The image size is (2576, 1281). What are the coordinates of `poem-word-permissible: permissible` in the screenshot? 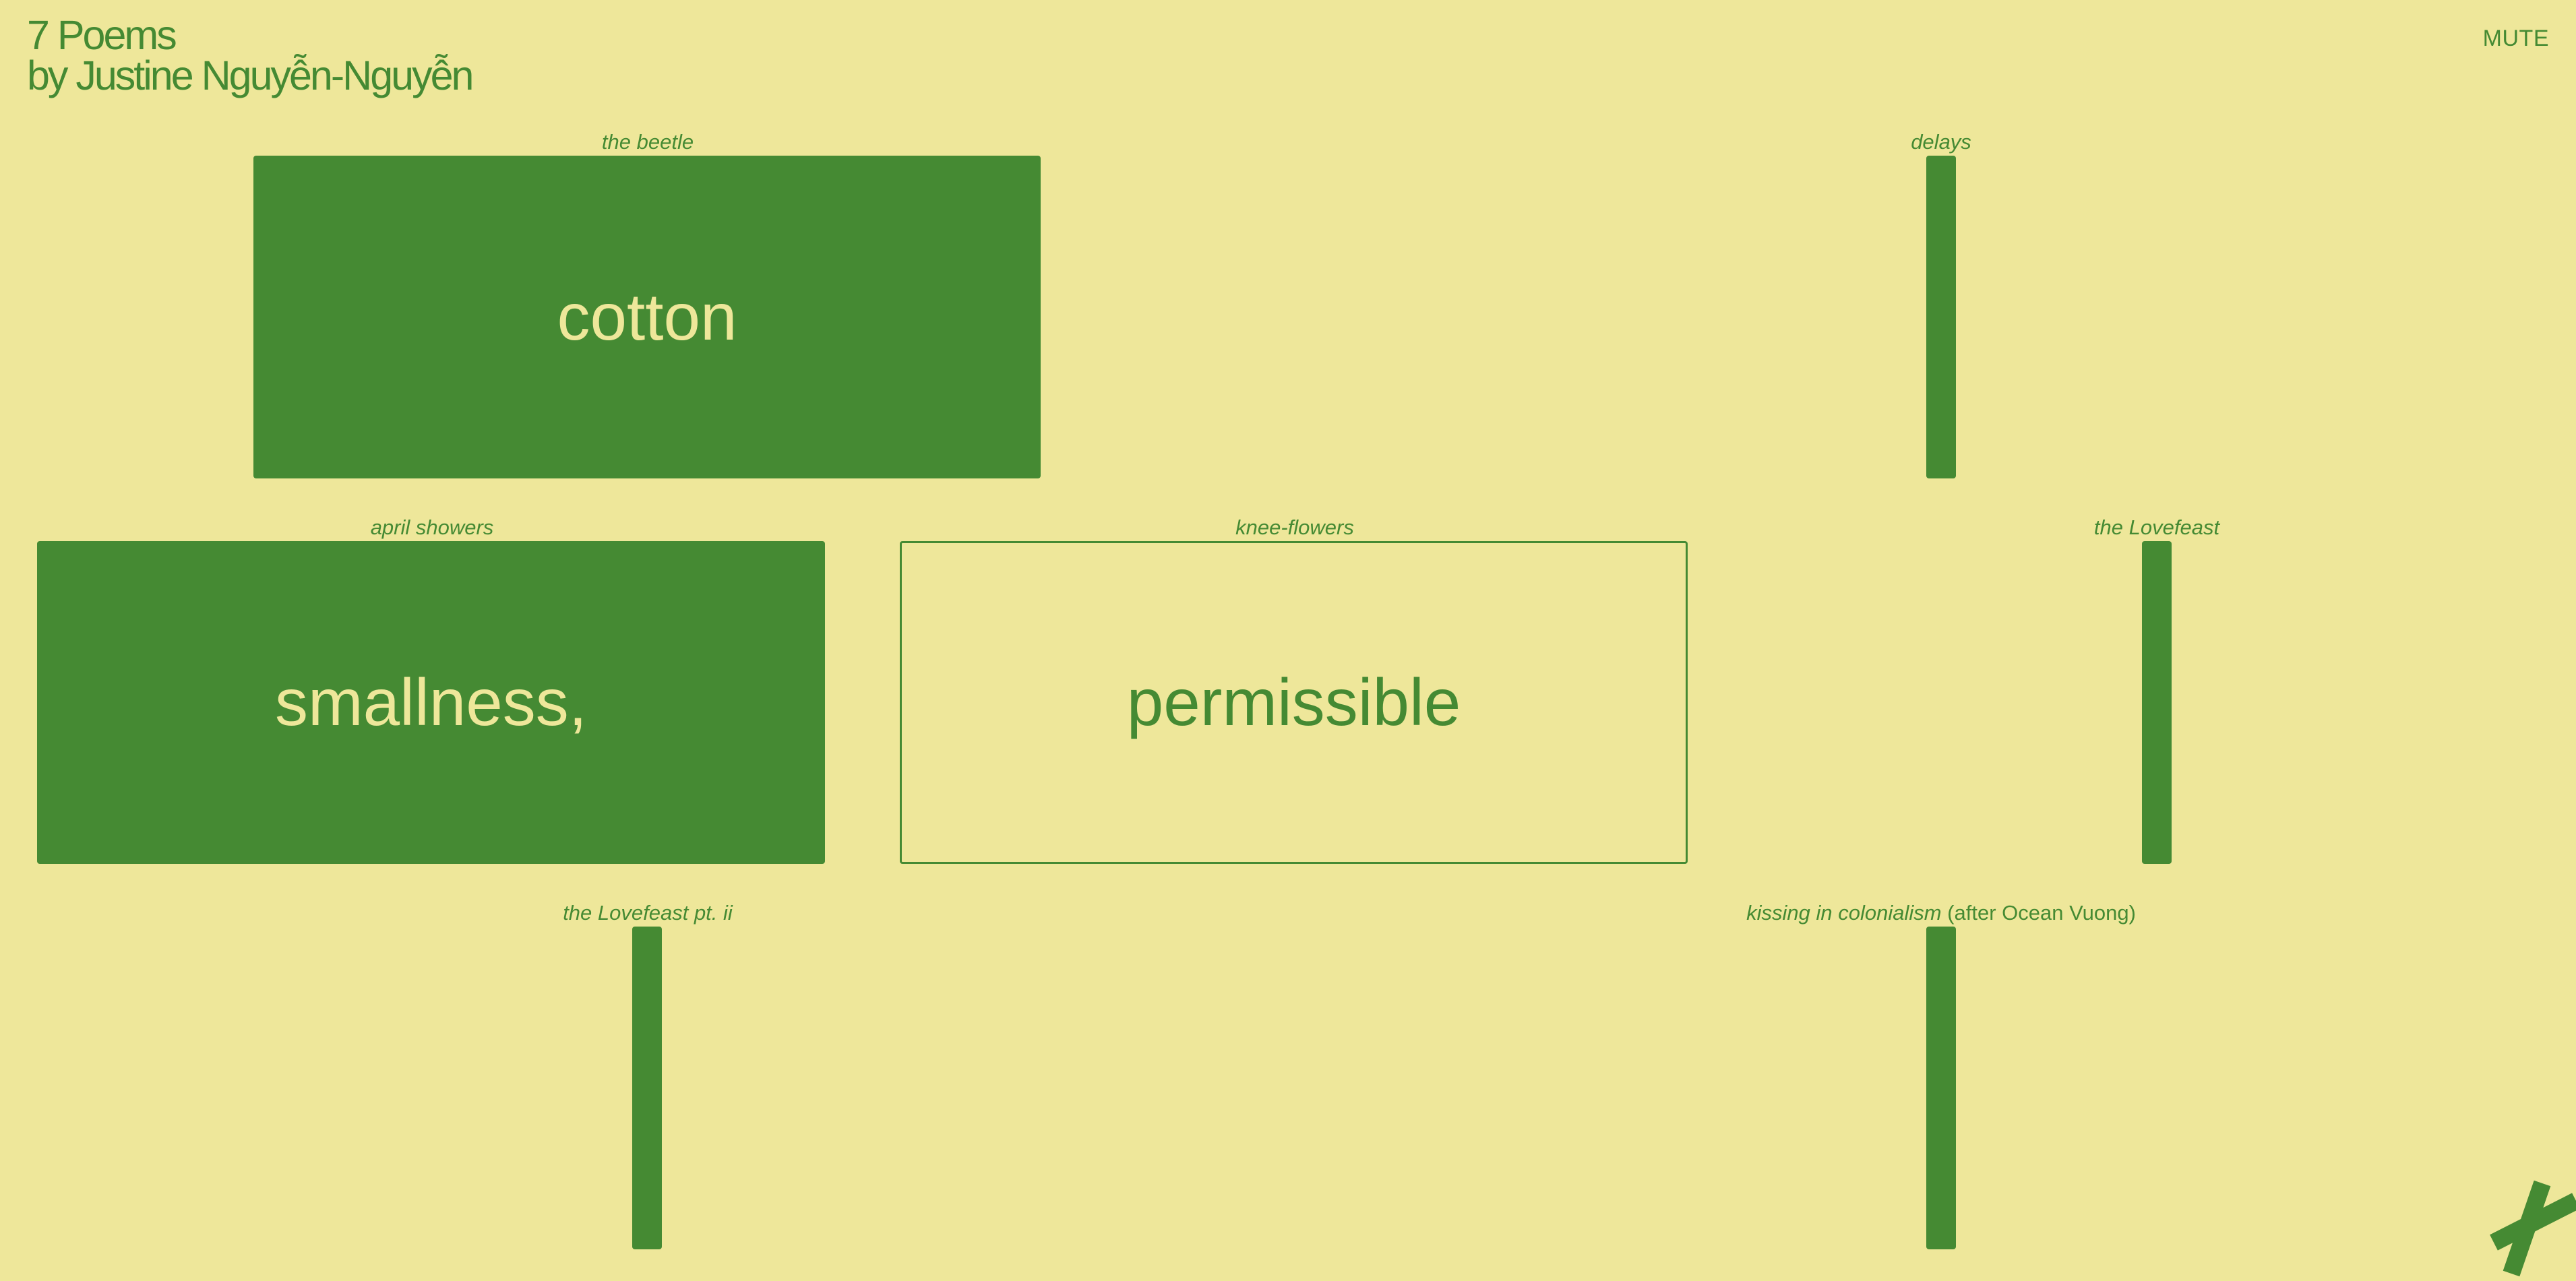 It's located at (1293, 702).